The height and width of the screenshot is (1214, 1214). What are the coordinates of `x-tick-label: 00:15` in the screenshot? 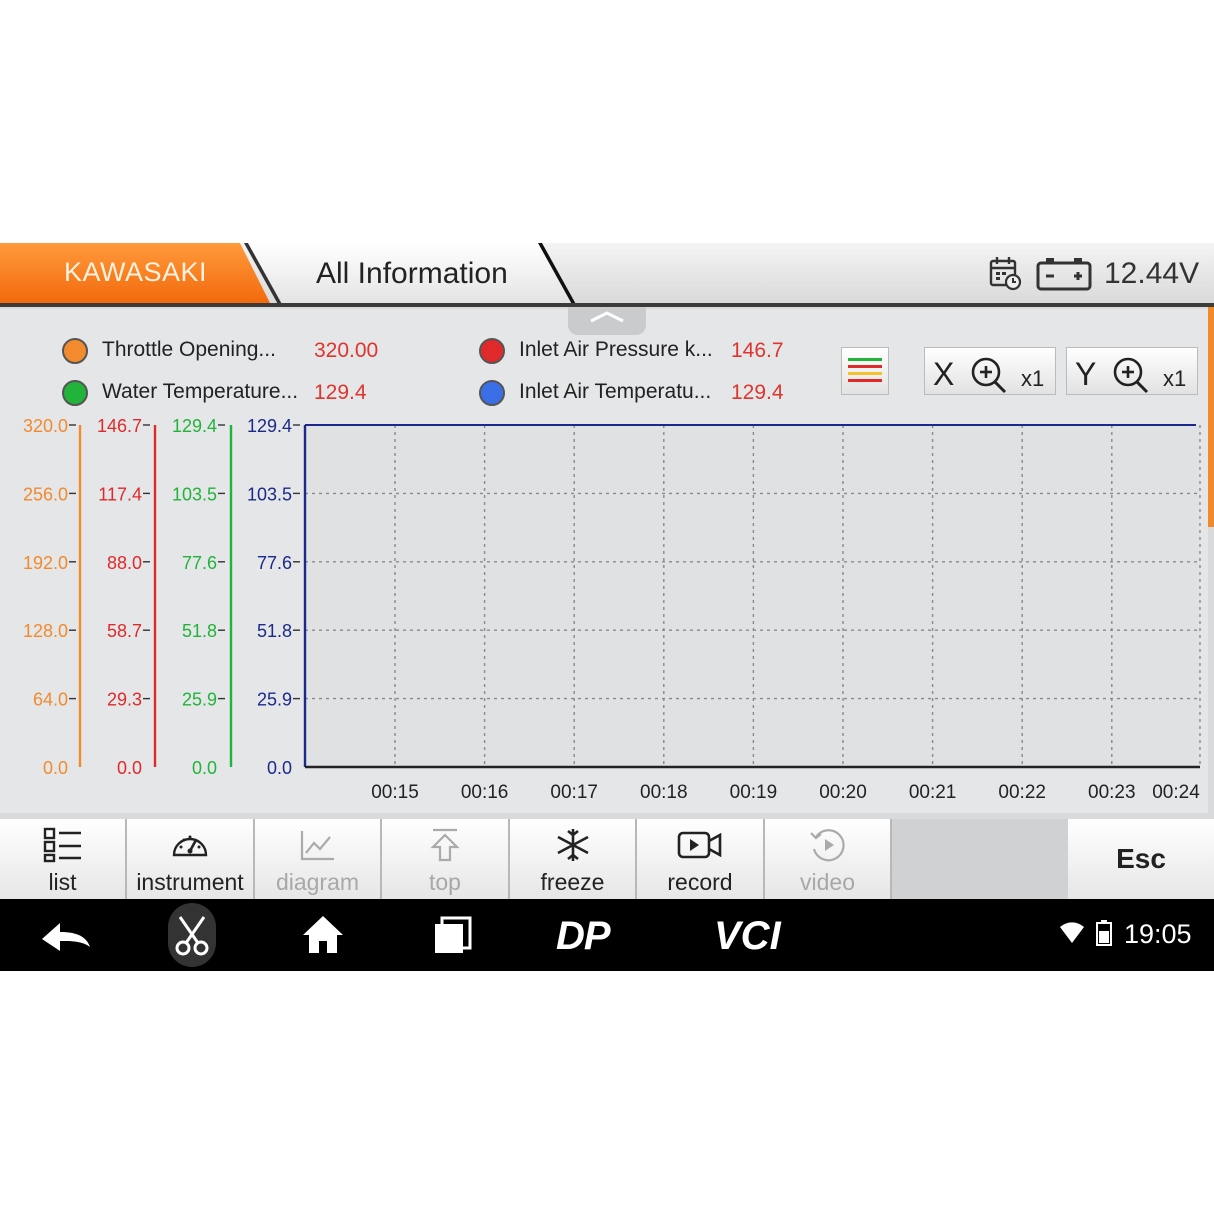 It's located at (395, 792).